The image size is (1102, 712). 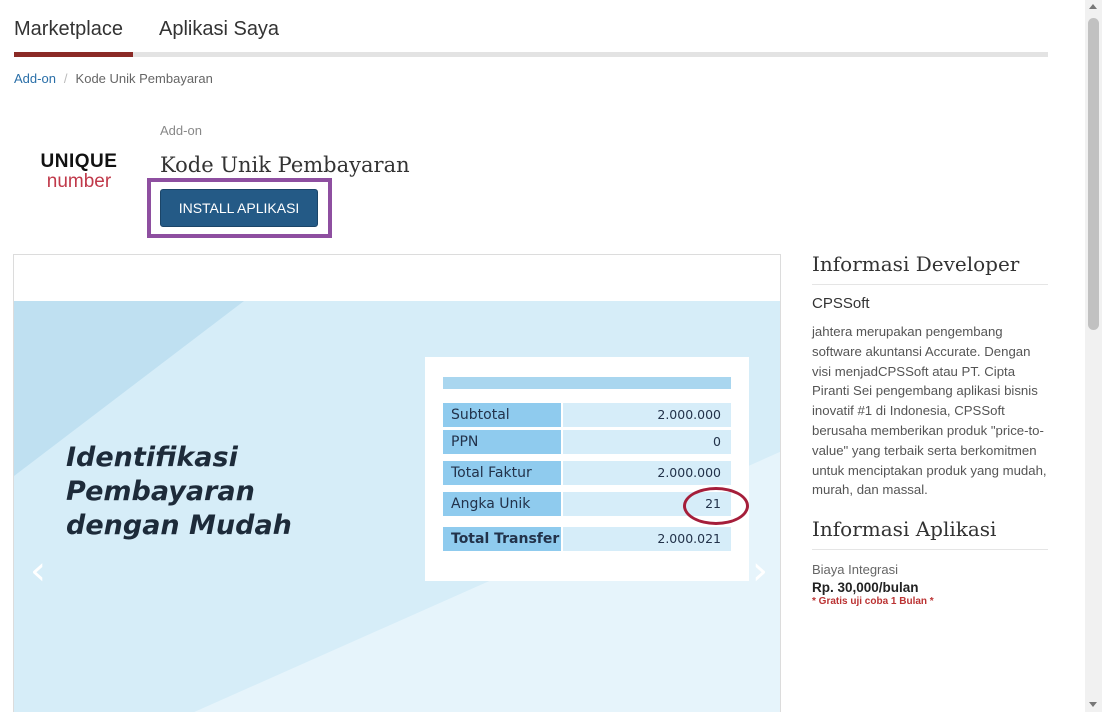 I want to click on row-value: 2.000.021, so click(x=647, y=539).